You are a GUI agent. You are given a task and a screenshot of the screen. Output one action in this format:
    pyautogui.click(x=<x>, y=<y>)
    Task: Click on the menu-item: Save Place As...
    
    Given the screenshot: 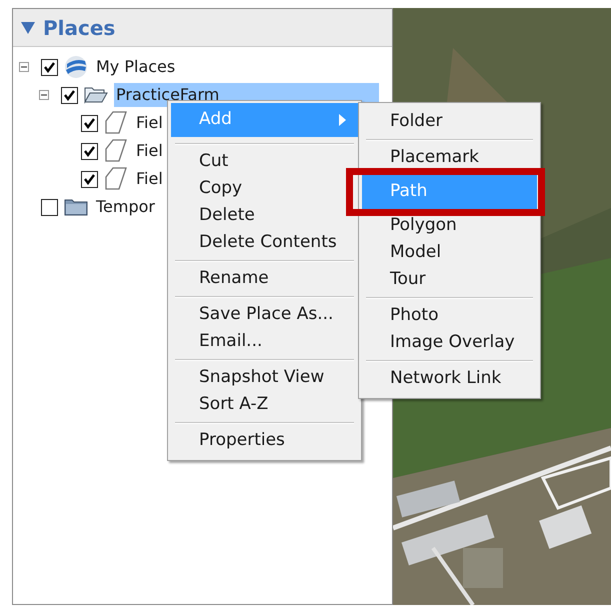 What is the action you would take?
    pyautogui.click(x=258, y=315)
    